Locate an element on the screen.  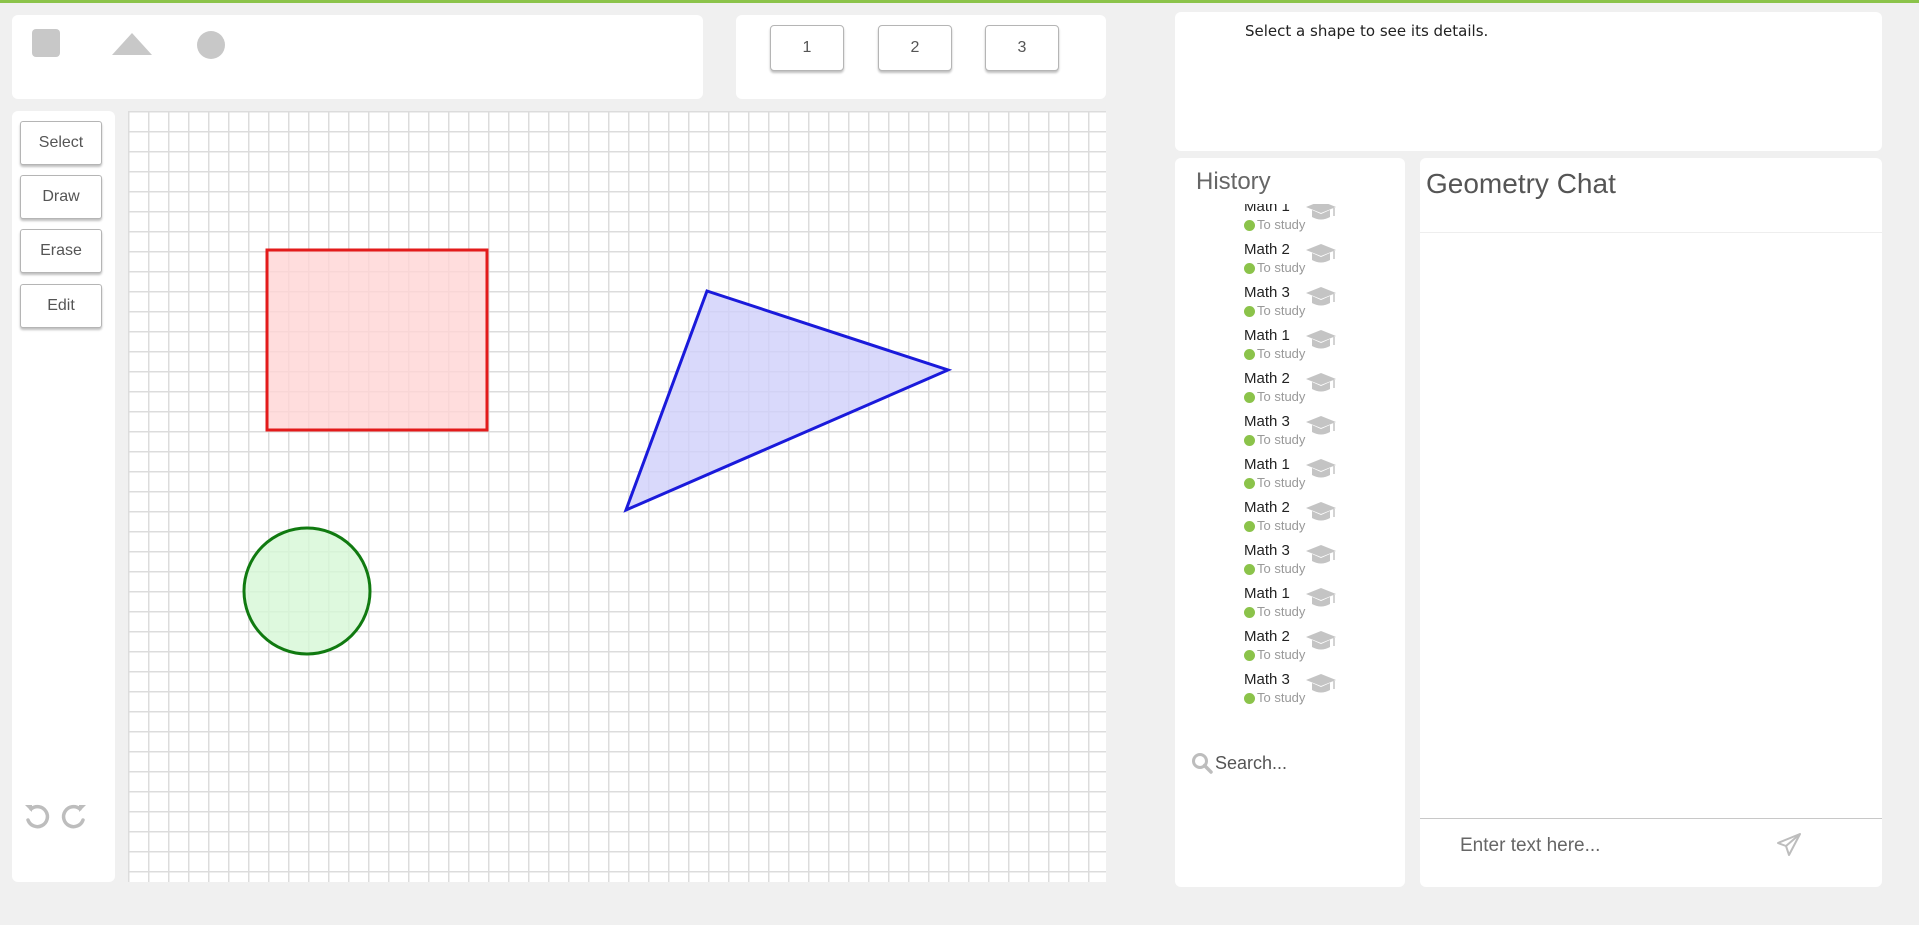
triangle-shape-icon is located at coordinates (132, 44).